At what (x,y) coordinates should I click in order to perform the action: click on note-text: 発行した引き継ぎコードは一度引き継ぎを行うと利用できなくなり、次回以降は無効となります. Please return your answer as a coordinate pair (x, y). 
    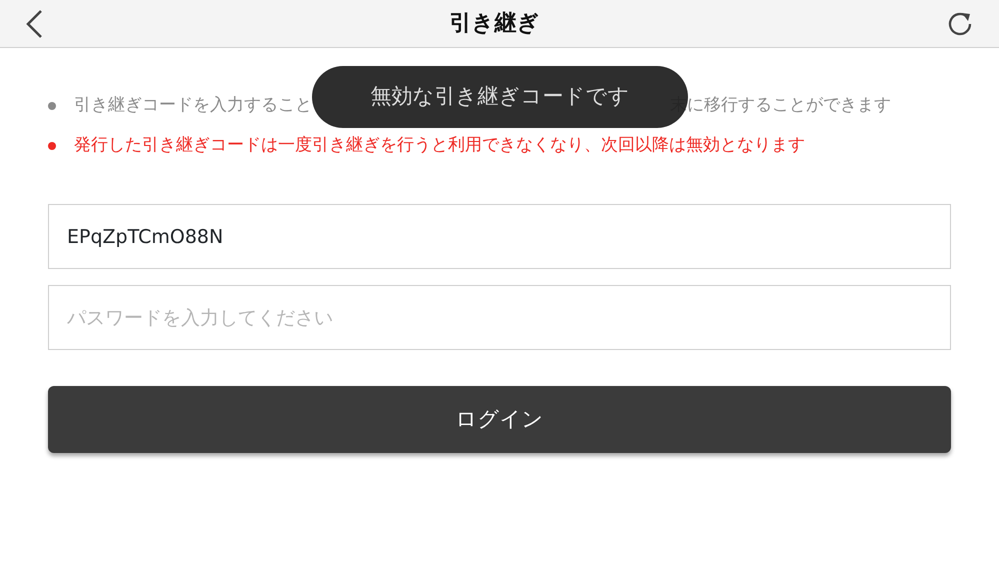
    Looking at the image, I should click on (439, 146).